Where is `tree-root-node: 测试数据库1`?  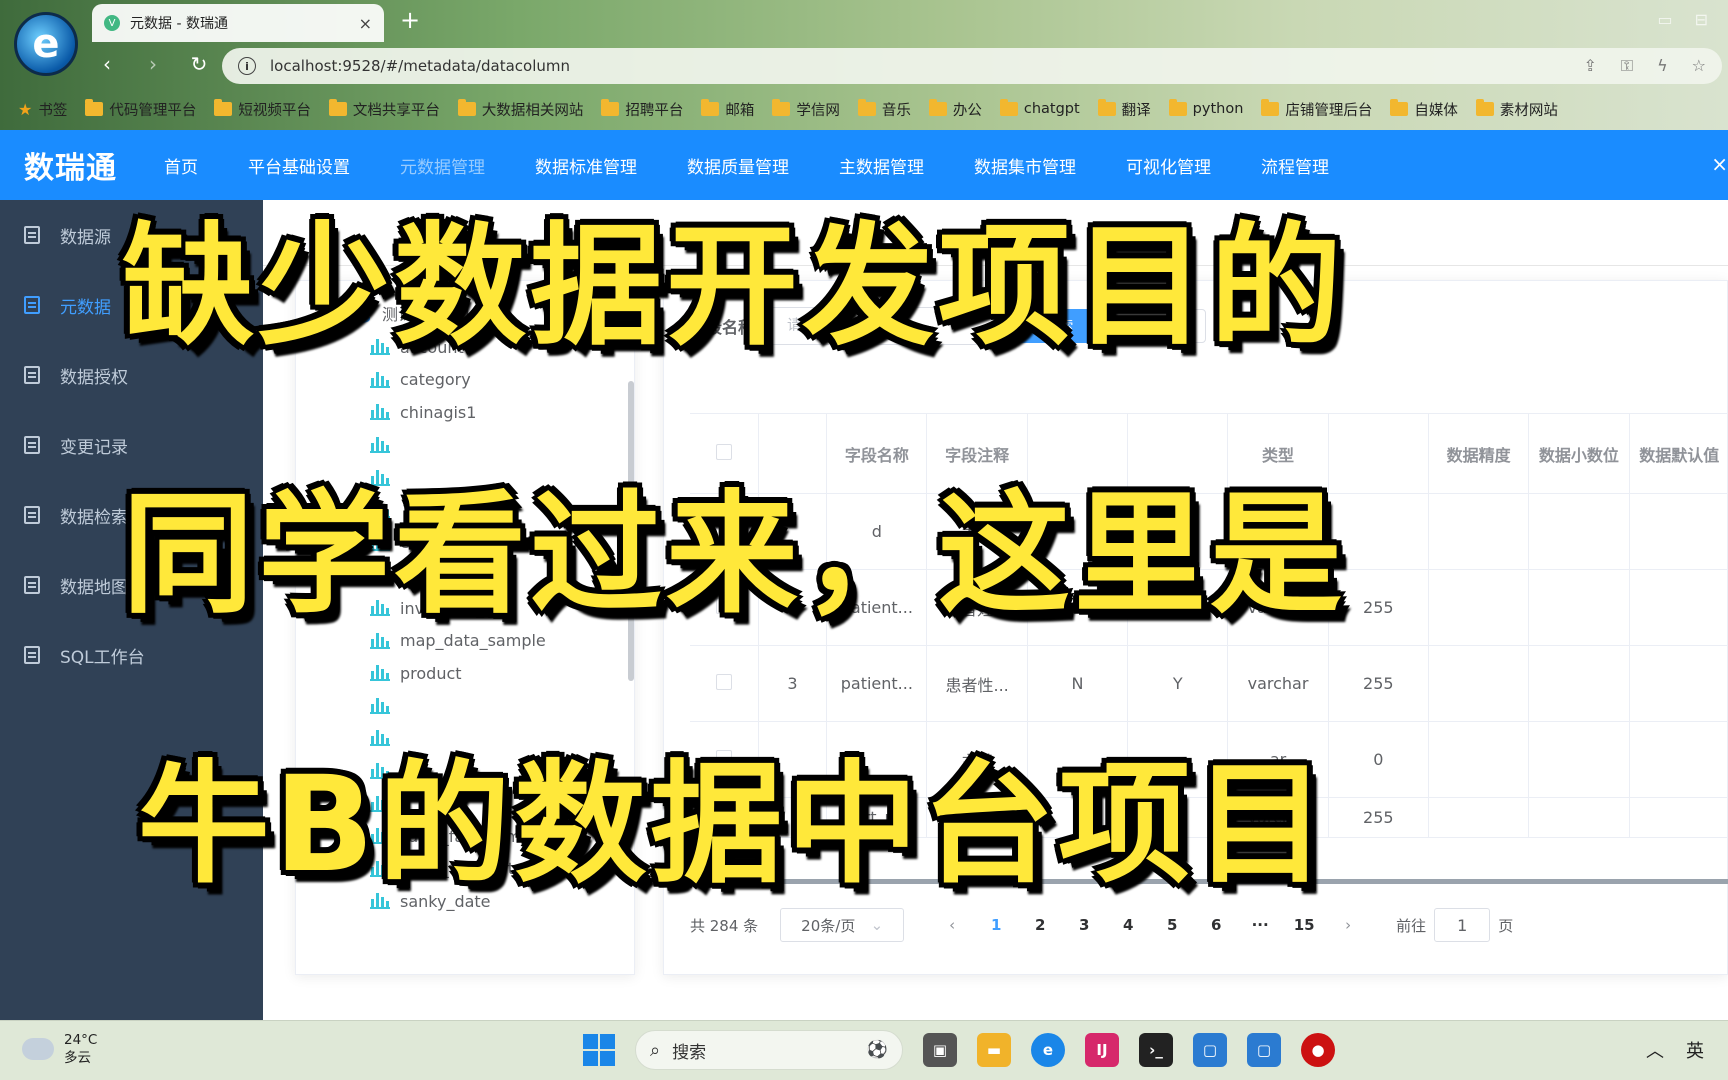
tree-root-node: 测试数据库1 is located at coordinates (401, 313).